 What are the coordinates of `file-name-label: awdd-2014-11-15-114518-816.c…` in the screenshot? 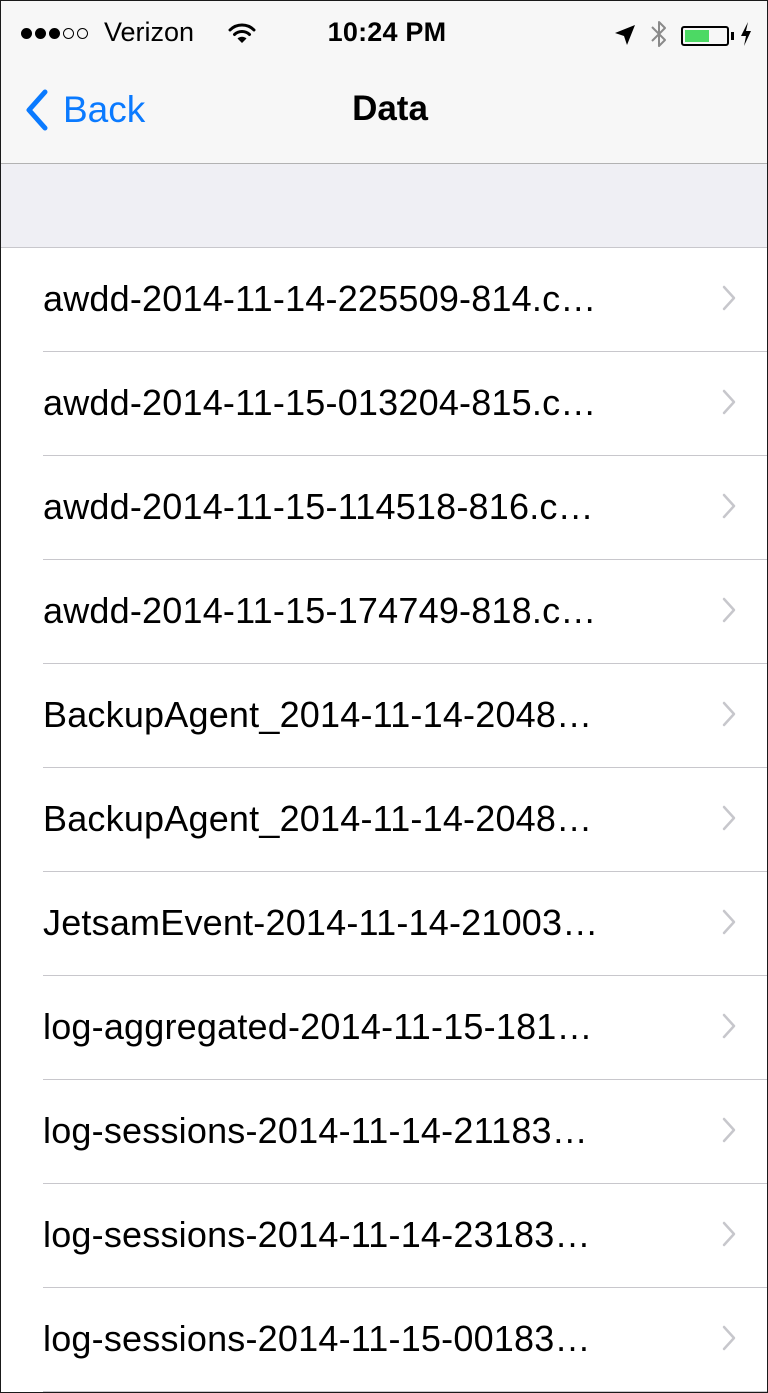 It's located at (318, 506).